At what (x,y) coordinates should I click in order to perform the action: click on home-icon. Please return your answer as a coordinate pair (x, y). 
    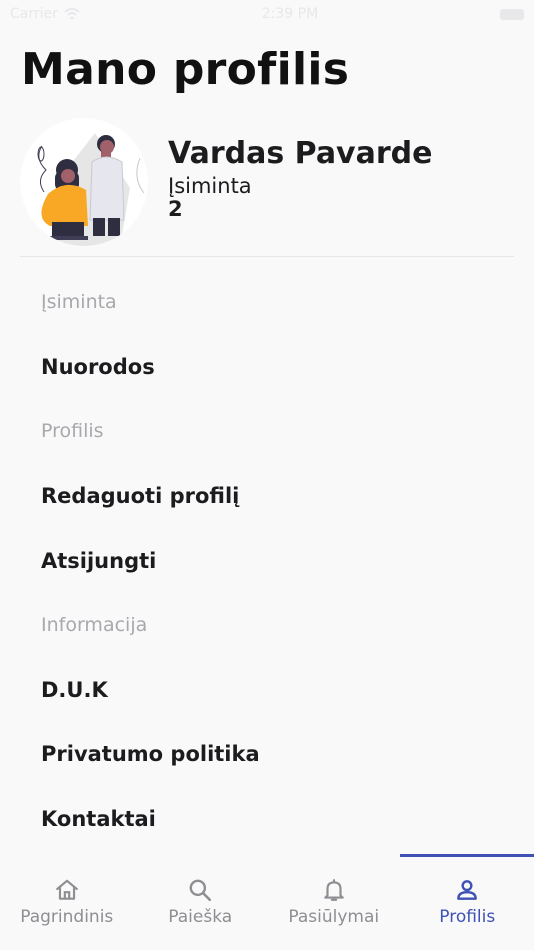
    Looking at the image, I should click on (66, 889).